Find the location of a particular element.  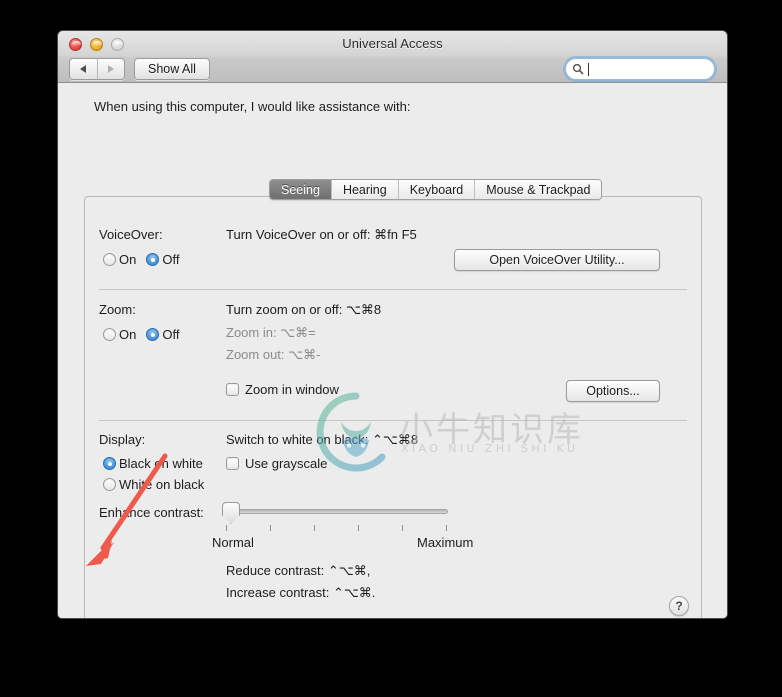

zoom-out-shortcut: Zoom out: ⌥⌘- is located at coordinates (273, 354).